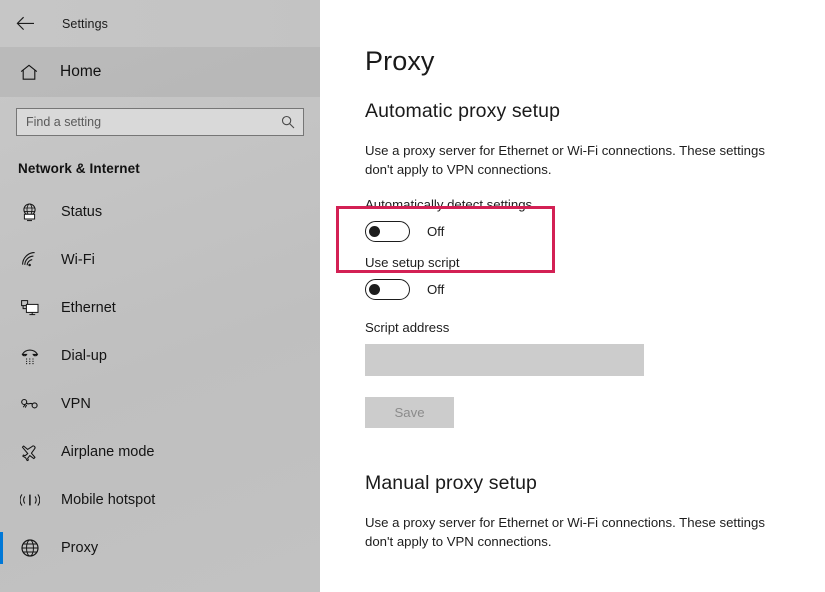 This screenshot has width=825, height=592. Describe the element at coordinates (409, 412) in the screenshot. I see `save-button: Save` at that location.